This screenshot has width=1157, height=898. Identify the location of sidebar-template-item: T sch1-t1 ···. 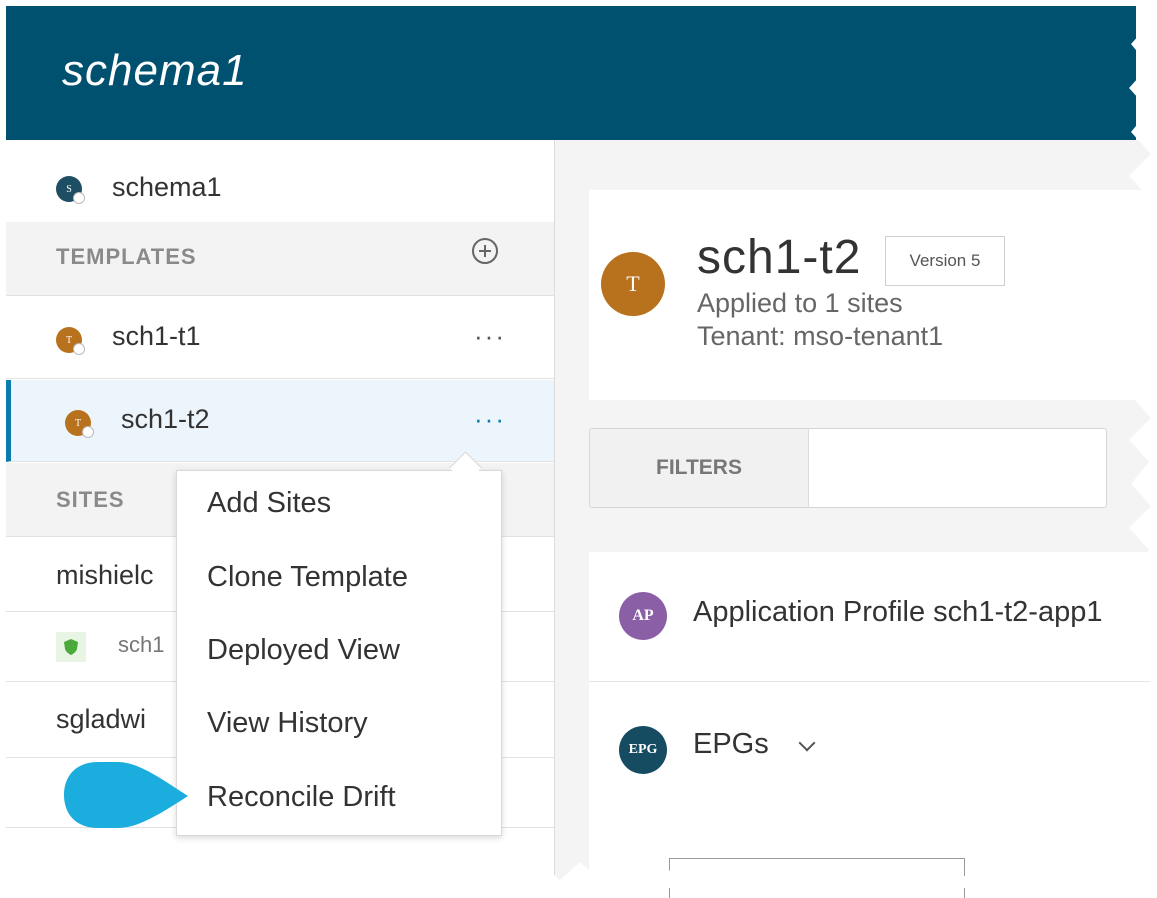
(280, 338).